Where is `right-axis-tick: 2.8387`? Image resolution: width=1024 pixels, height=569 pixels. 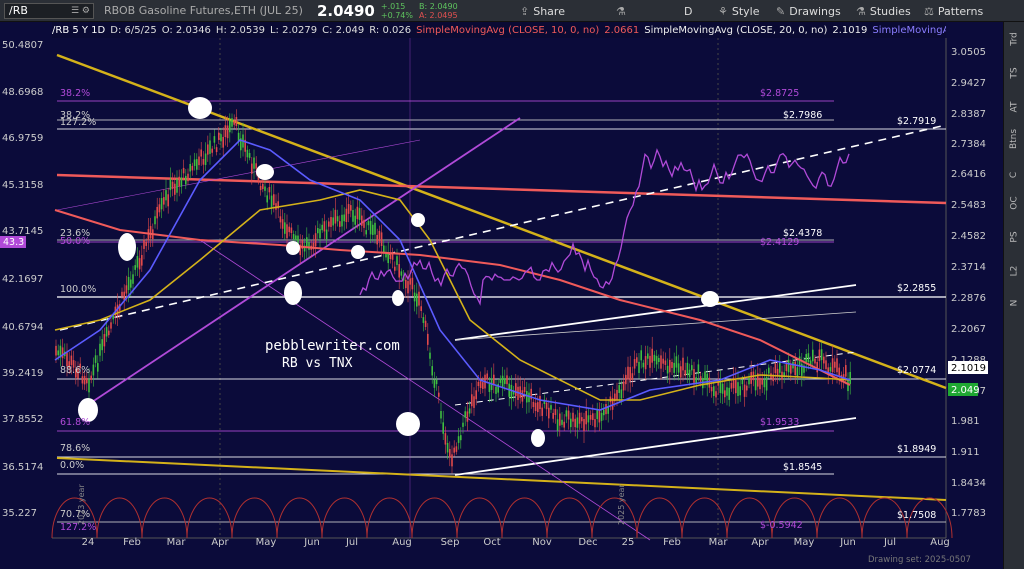
right-axis-tick: 2.8387 is located at coordinates (968, 114).